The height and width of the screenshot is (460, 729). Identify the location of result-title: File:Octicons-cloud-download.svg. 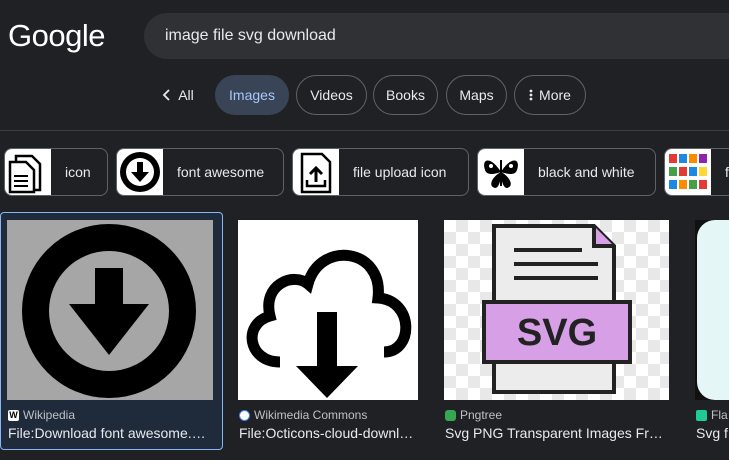
(328, 433).